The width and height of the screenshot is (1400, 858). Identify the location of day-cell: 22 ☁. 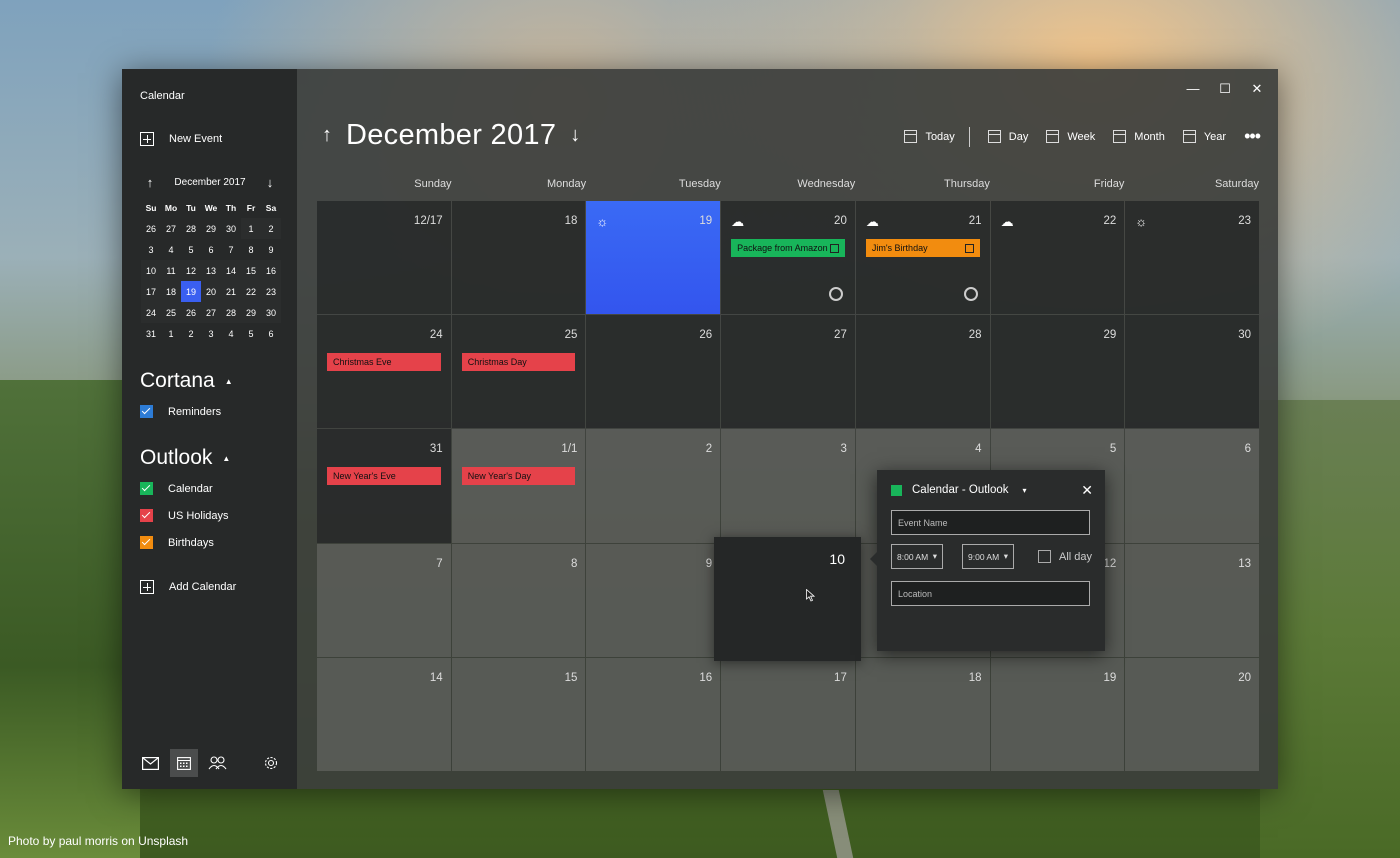
(1057, 258).